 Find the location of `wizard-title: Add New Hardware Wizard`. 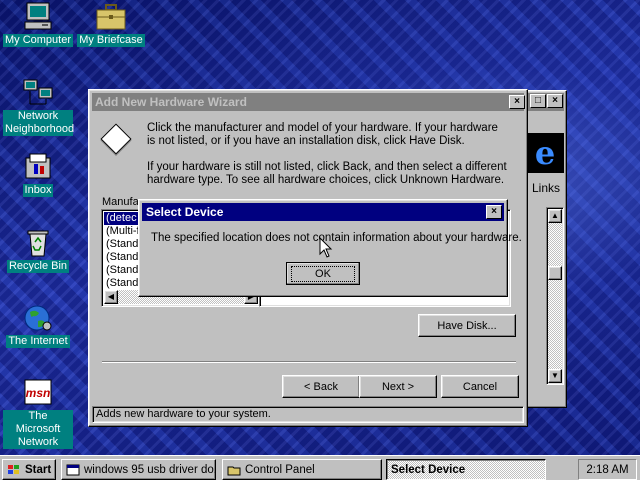

wizard-title: Add New Hardware Wizard is located at coordinates (171, 102).